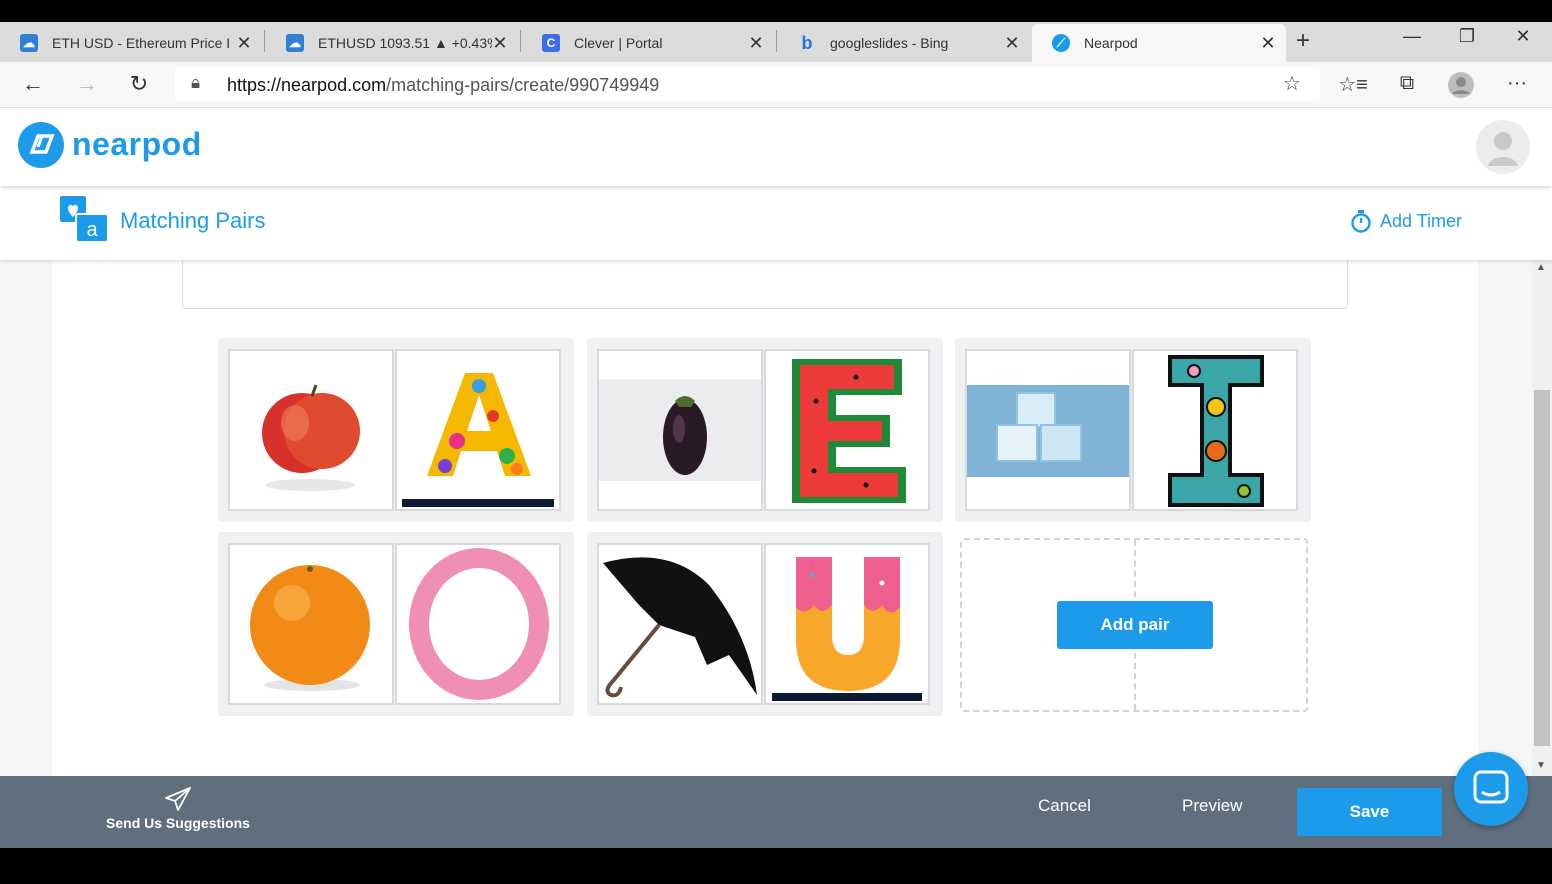  What do you see at coordinates (618, 43) in the screenshot?
I see `tab-title: Clever | Portal` at bounding box center [618, 43].